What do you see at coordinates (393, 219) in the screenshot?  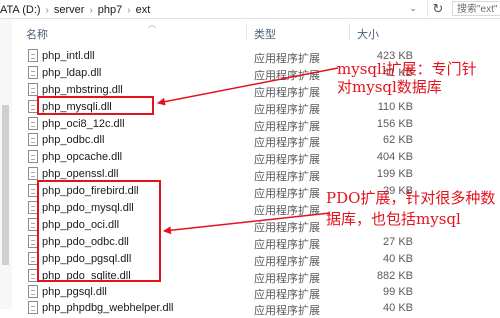 I see `pdo-annotation-line-2: 据库，也包括mysql` at bounding box center [393, 219].